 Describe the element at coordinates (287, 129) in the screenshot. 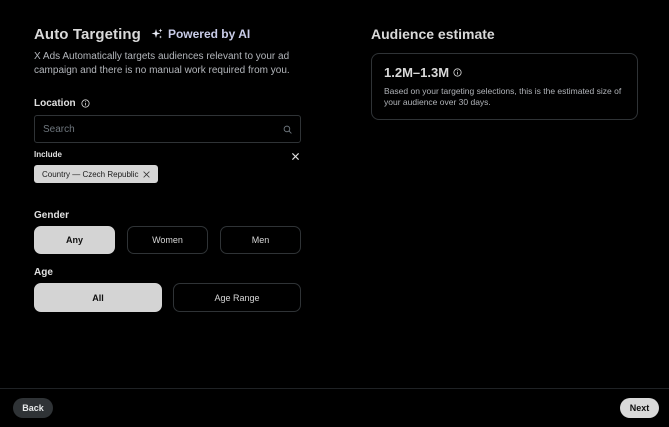

I see `search-icon` at that location.